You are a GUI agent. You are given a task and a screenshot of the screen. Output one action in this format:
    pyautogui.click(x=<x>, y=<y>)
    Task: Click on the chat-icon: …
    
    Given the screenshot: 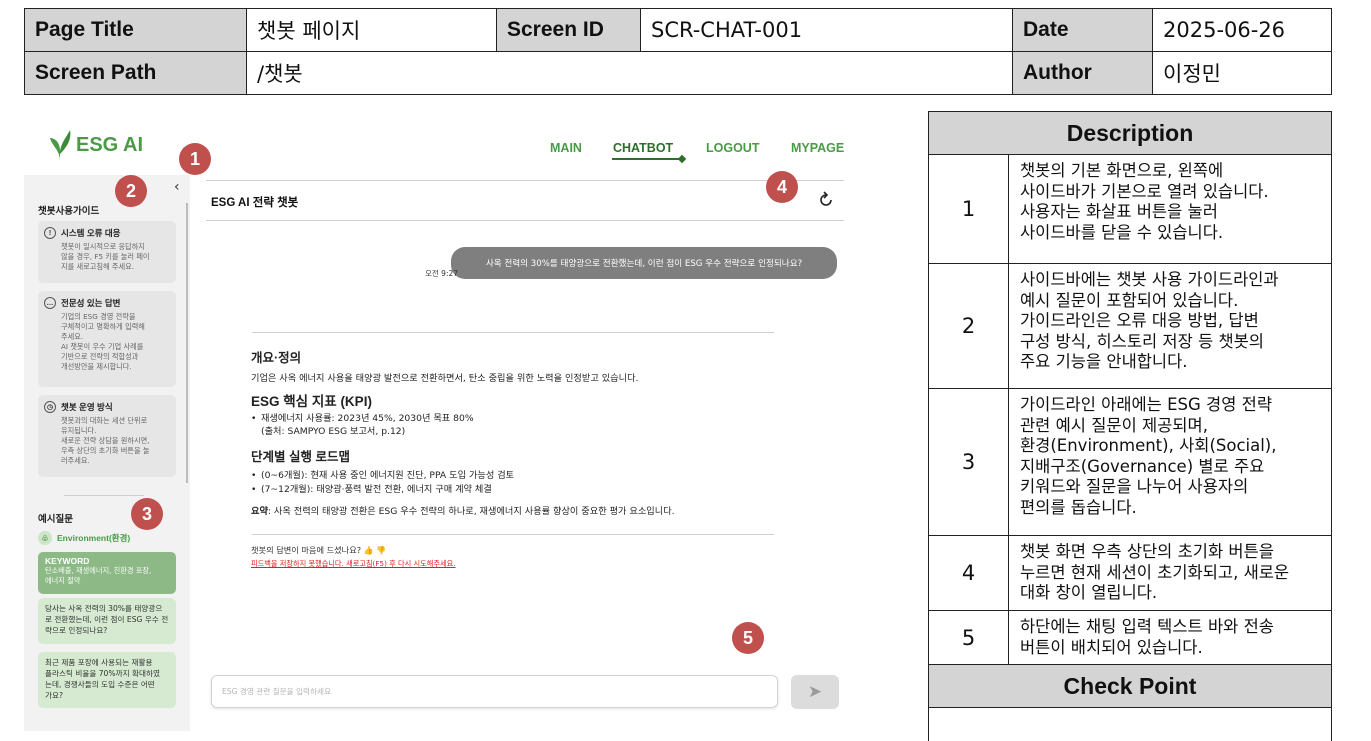 What is the action you would take?
    pyautogui.click(x=50, y=303)
    